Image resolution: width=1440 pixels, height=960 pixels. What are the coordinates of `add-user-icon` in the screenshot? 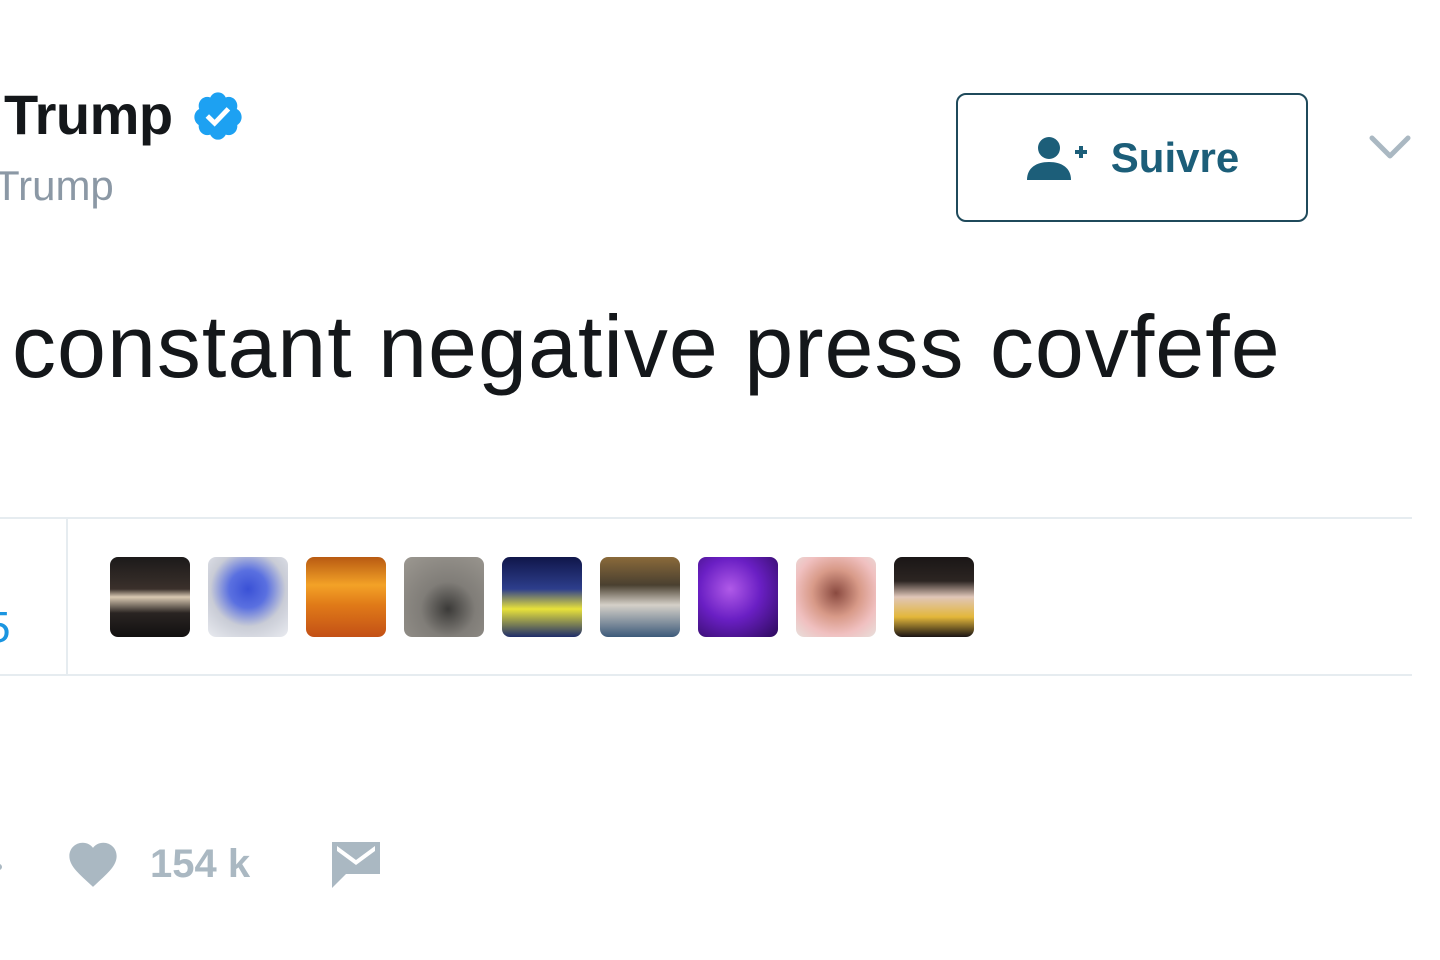 It's located at (1056, 158).